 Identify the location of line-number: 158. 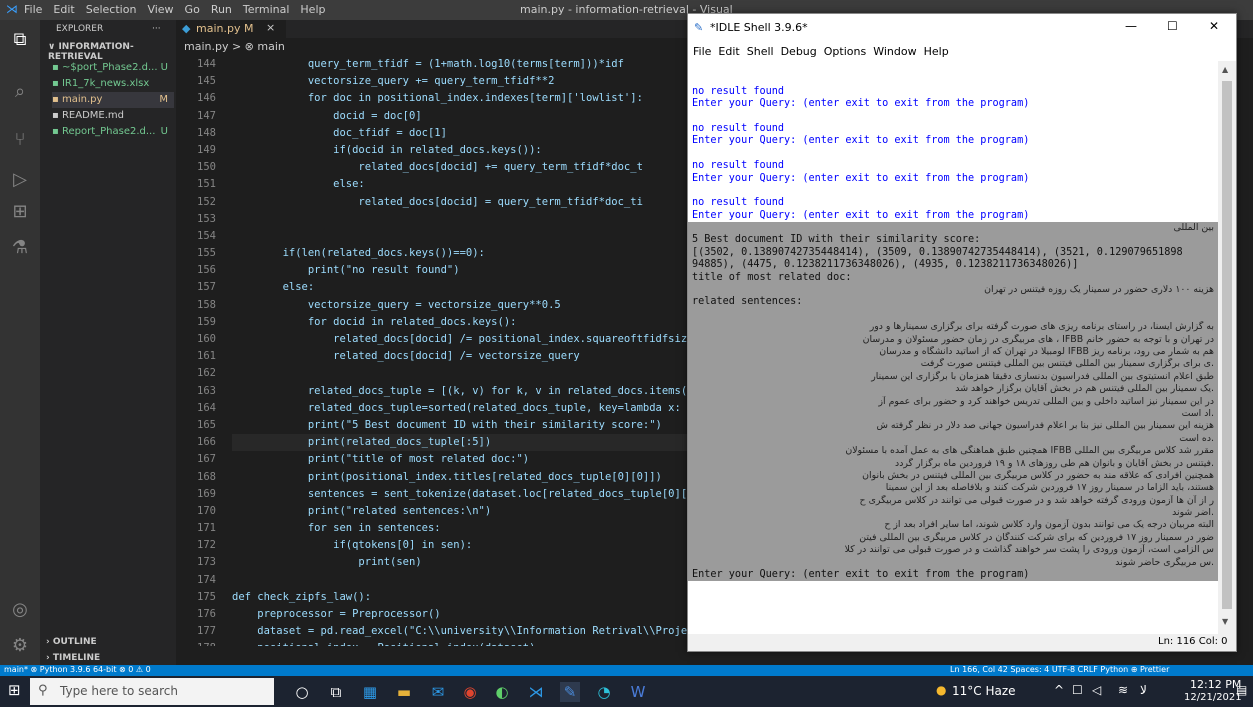
(206, 304).